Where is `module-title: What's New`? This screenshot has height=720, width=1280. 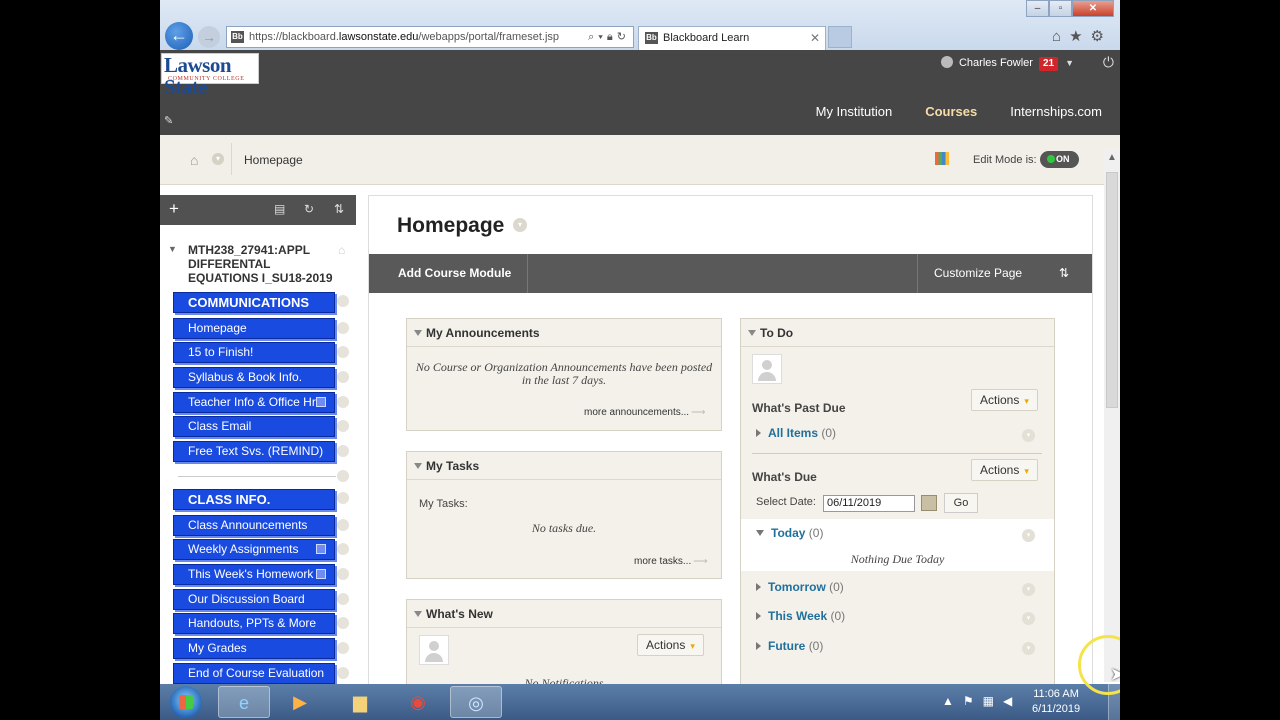
module-title: What's New is located at coordinates (564, 614).